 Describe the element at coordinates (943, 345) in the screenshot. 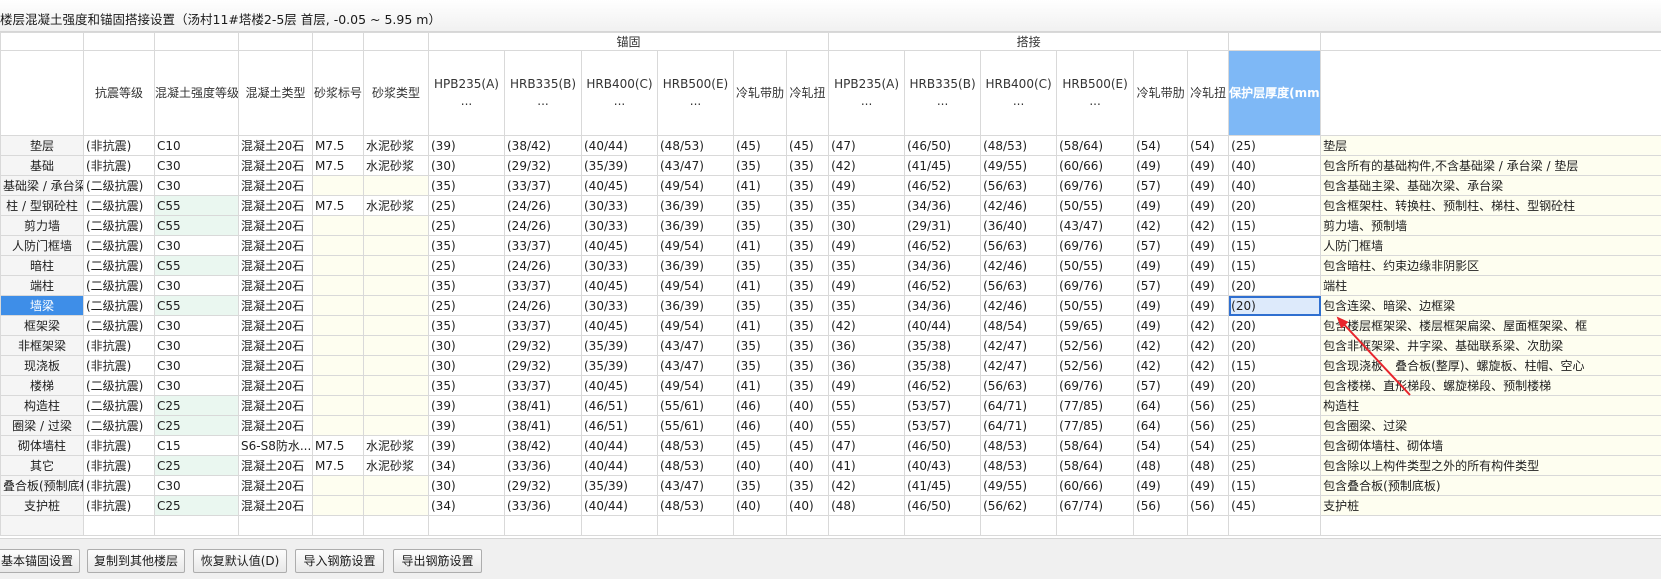

I see `lap-hrb335-cell: (35/38)` at that location.